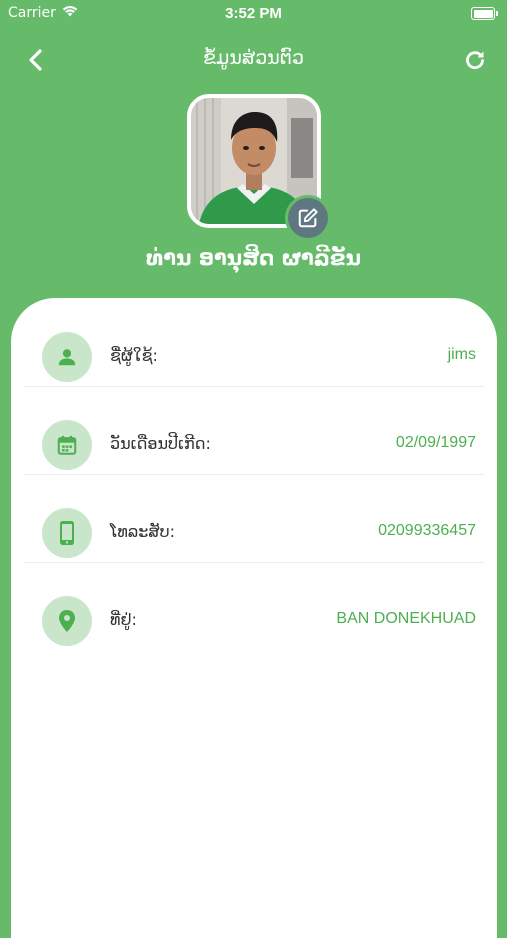 The height and width of the screenshot is (938, 507). I want to click on page-title: ຂໍ້ມູນສ່ວນຕົວ, so click(253, 58).